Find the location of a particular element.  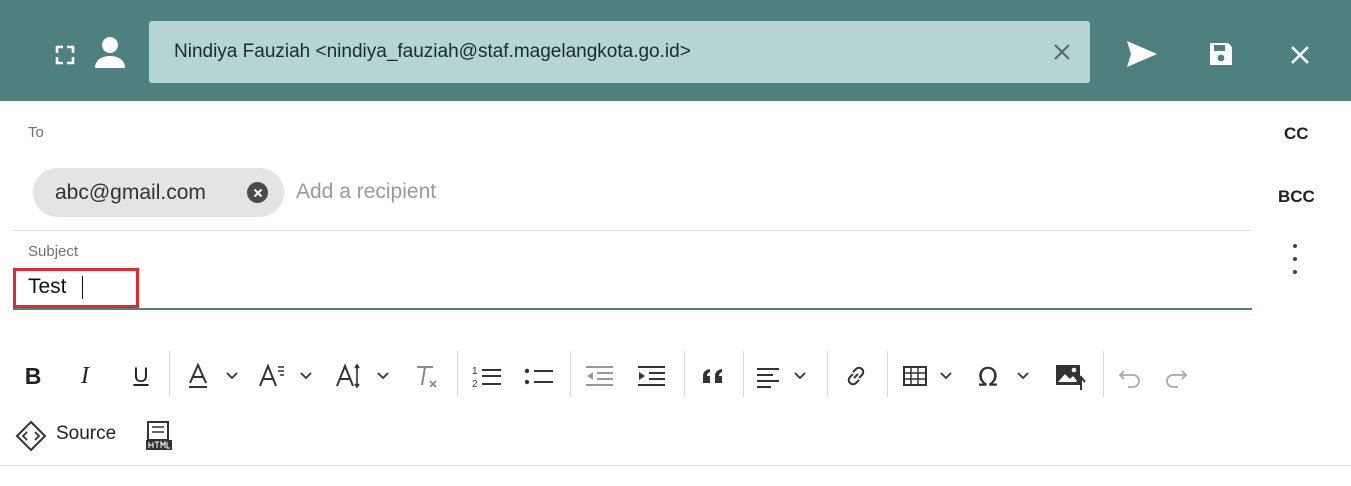

redo-icon is located at coordinates (1177, 379).